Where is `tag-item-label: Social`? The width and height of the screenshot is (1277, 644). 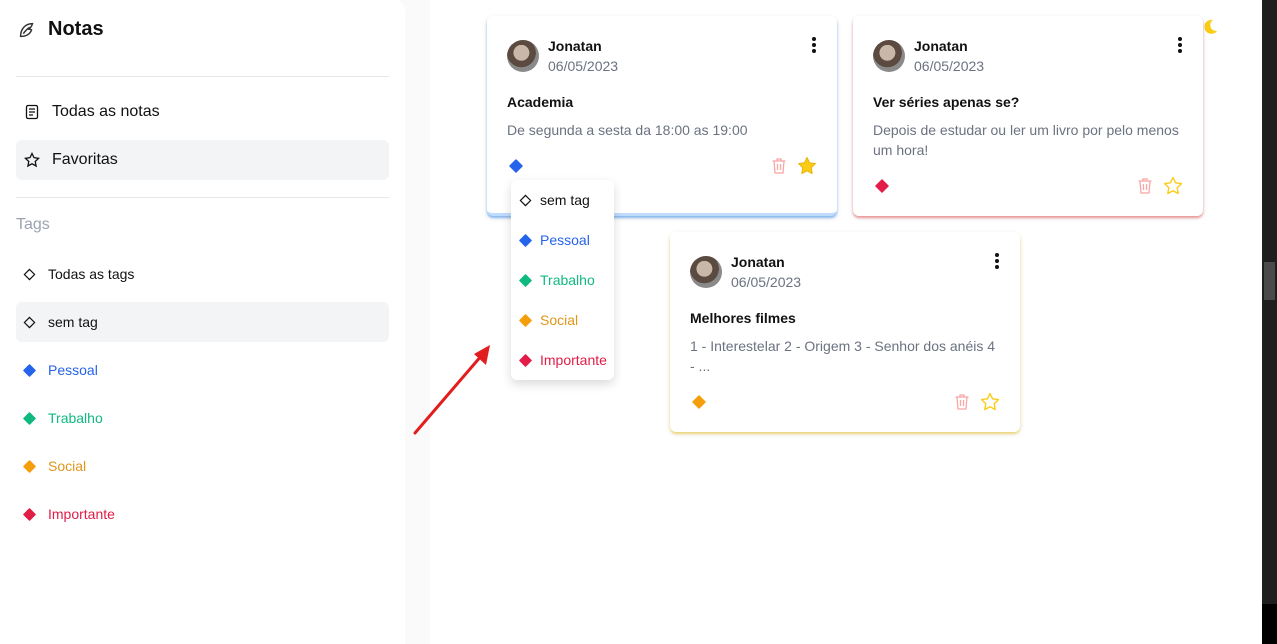 tag-item-label: Social is located at coordinates (67, 466).